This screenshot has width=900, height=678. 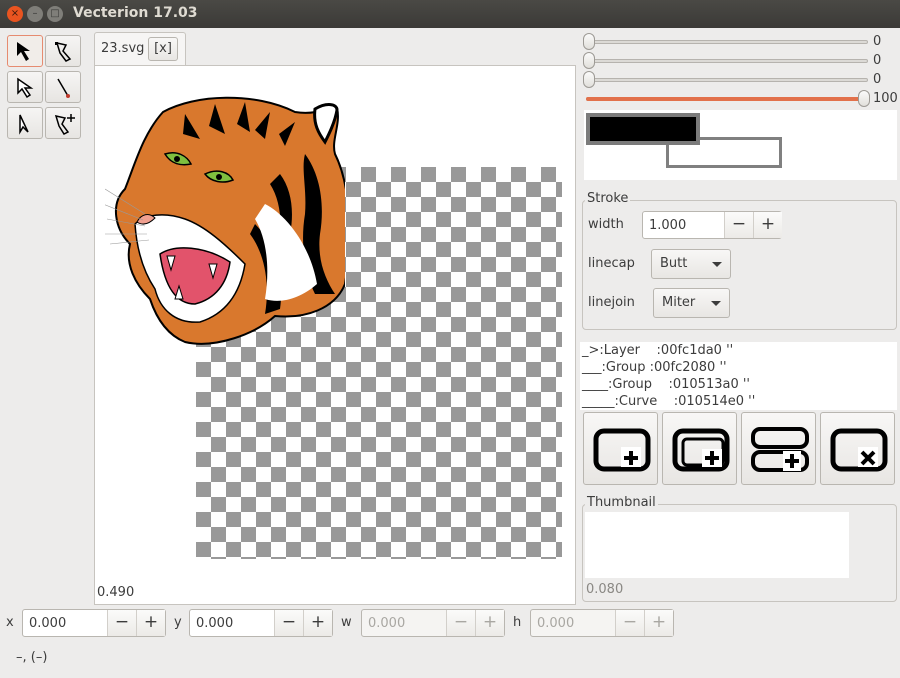 I want to click on x-decrement: −, so click(x=121, y=623).